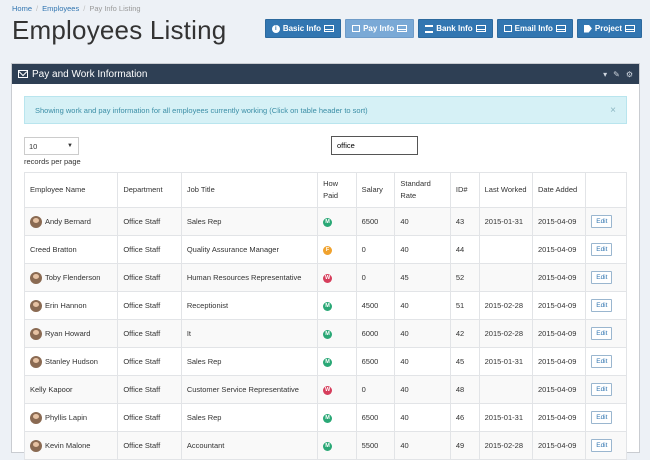 The width and height of the screenshot is (650, 460). Describe the element at coordinates (629, 74) in the screenshot. I see `gear-icon: ⚙` at that location.